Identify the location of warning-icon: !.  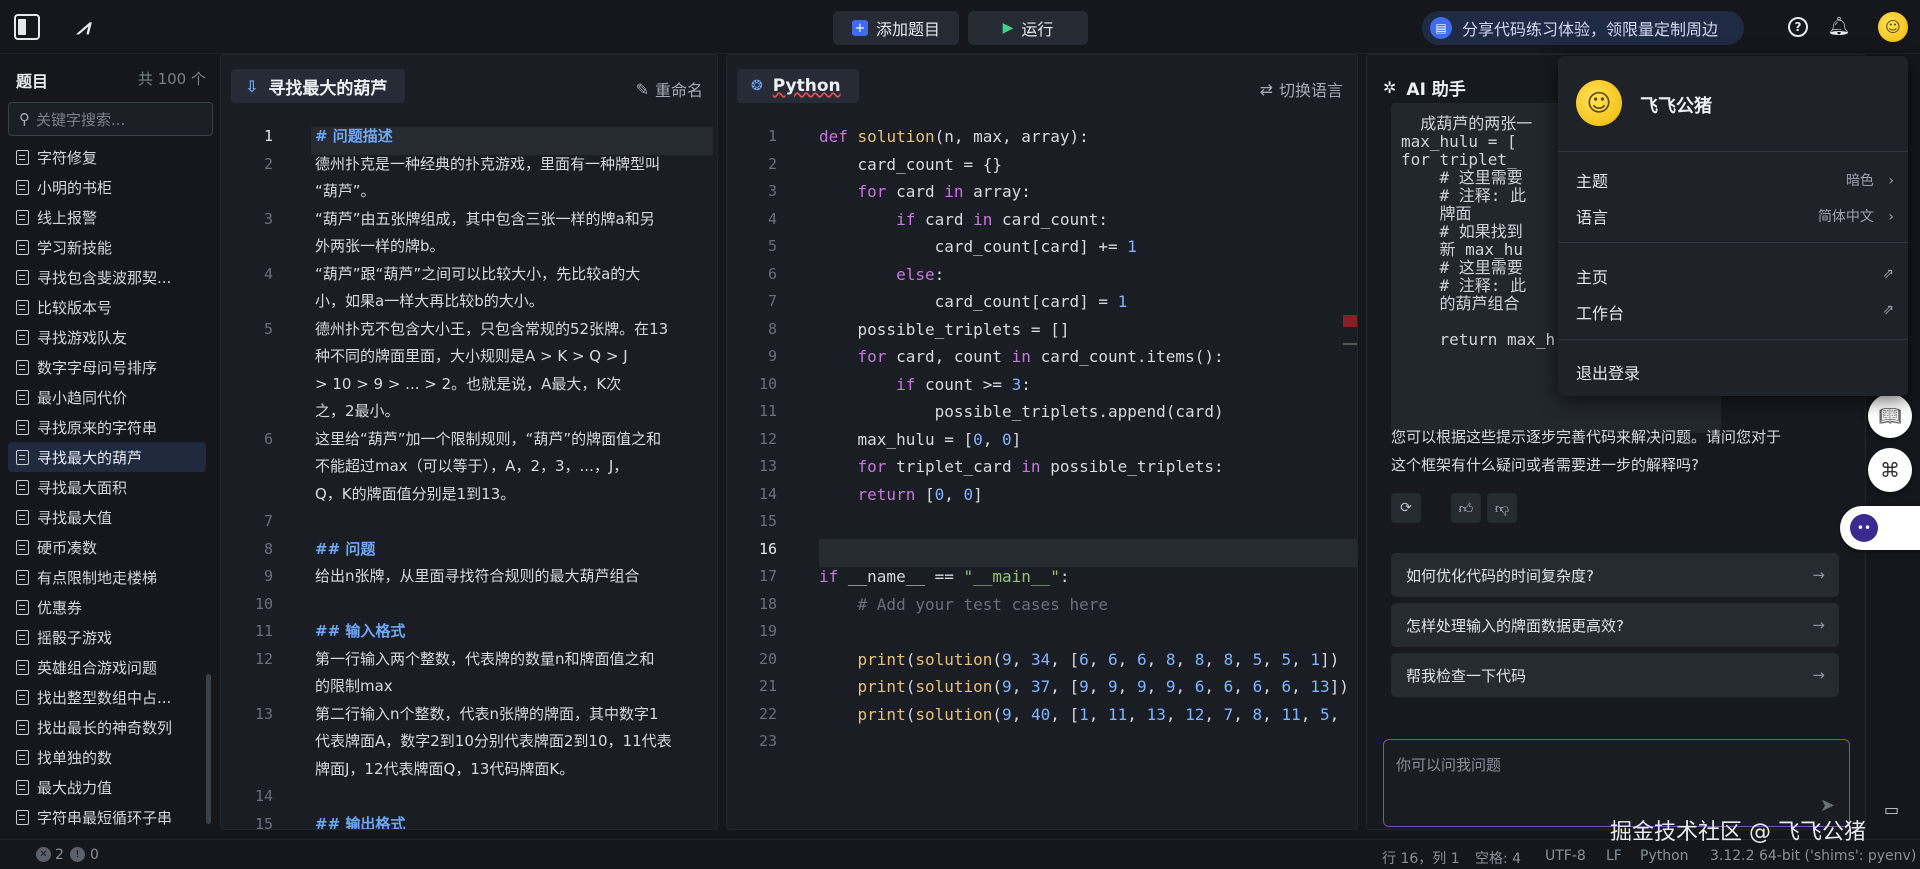
(77, 854).